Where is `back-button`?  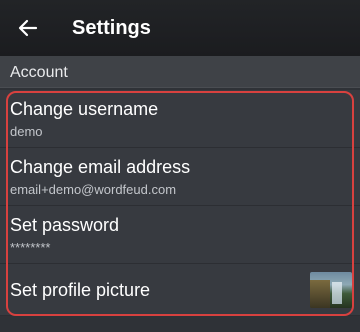 back-button is located at coordinates (28, 28).